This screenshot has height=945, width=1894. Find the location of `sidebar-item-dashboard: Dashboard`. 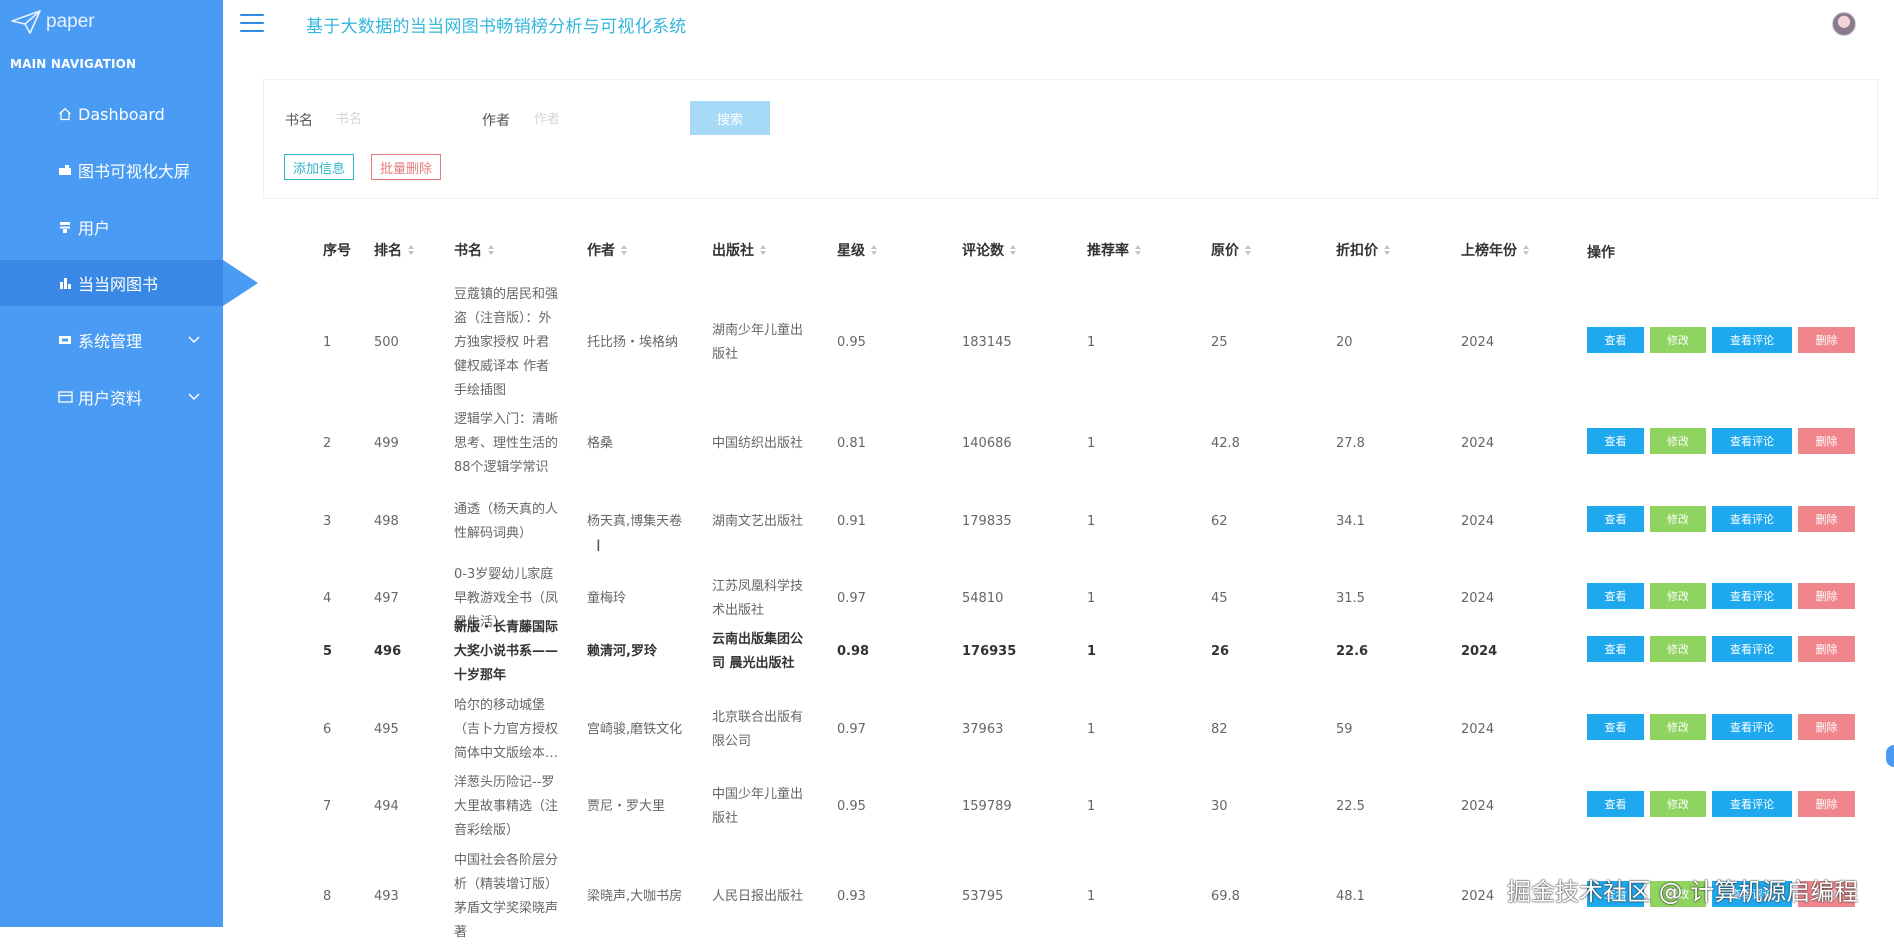

sidebar-item-dashboard: Dashboard is located at coordinates (111, 114).